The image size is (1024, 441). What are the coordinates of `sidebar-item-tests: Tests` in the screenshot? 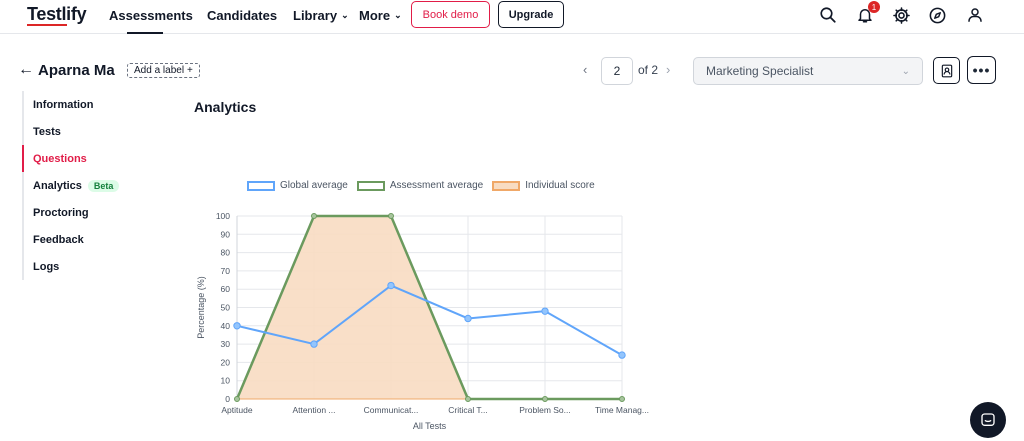 It's located at (97, 131).